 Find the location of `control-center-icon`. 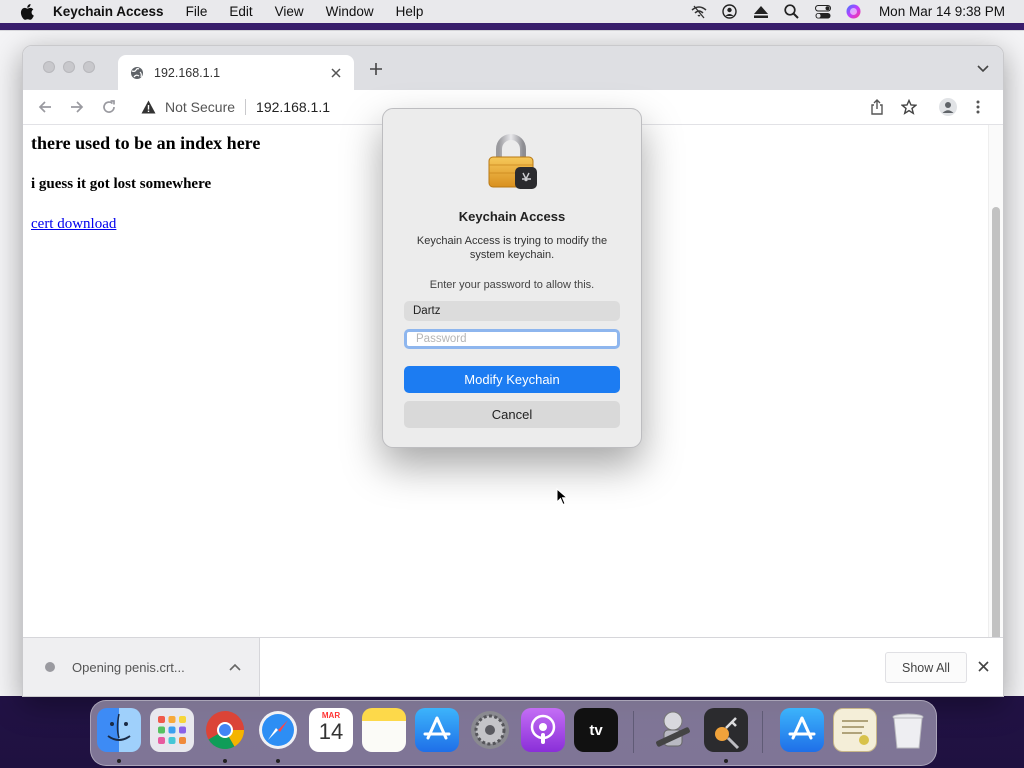

control-center-icon is located at coordinates (822, 11).